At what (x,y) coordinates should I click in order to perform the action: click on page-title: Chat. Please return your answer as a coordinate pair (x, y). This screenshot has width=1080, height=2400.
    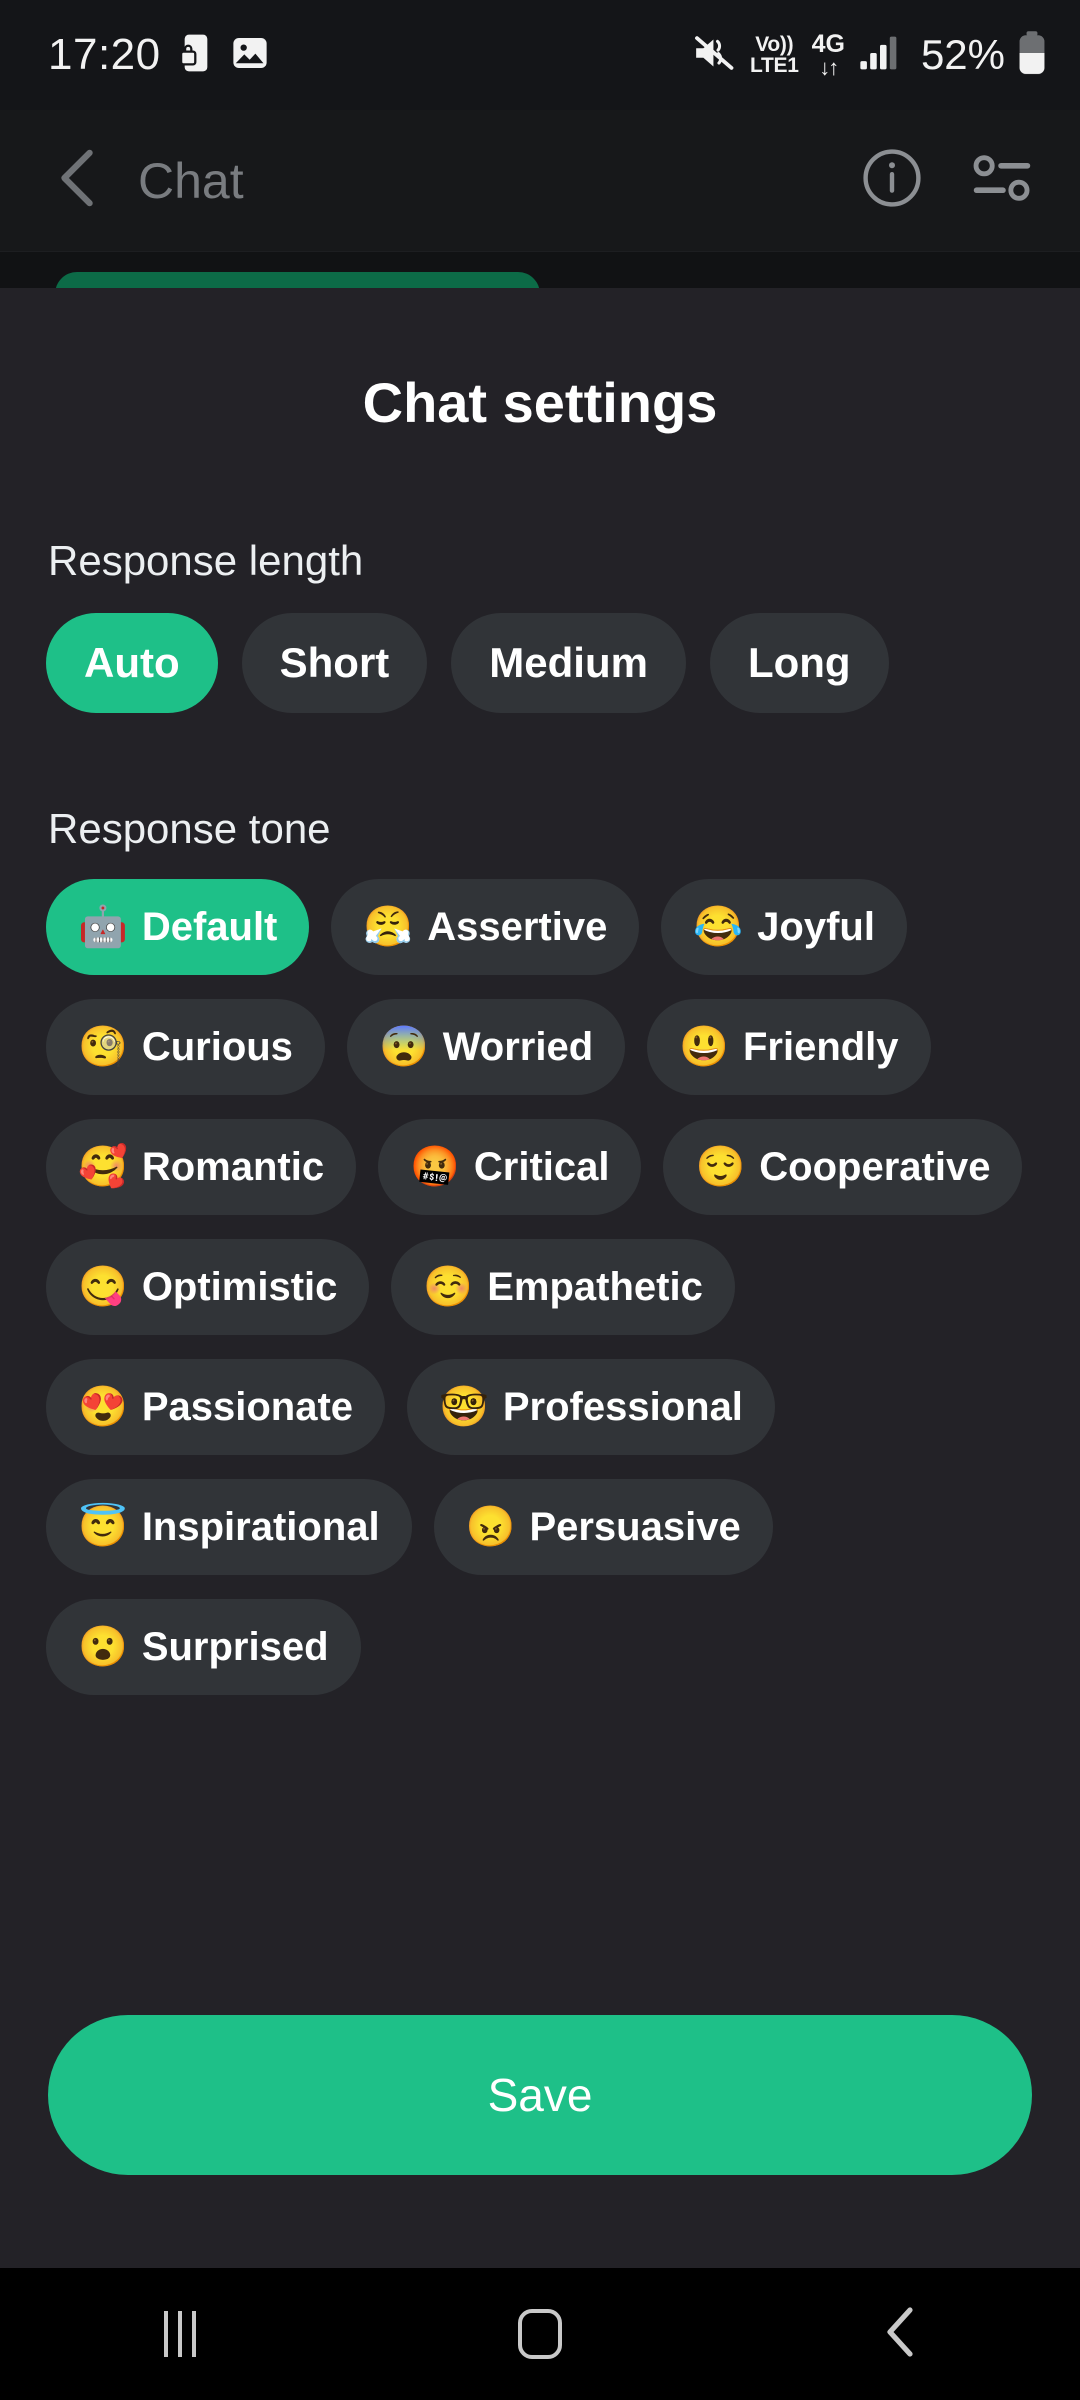
    Looking at the image, I should click on (191, 180).